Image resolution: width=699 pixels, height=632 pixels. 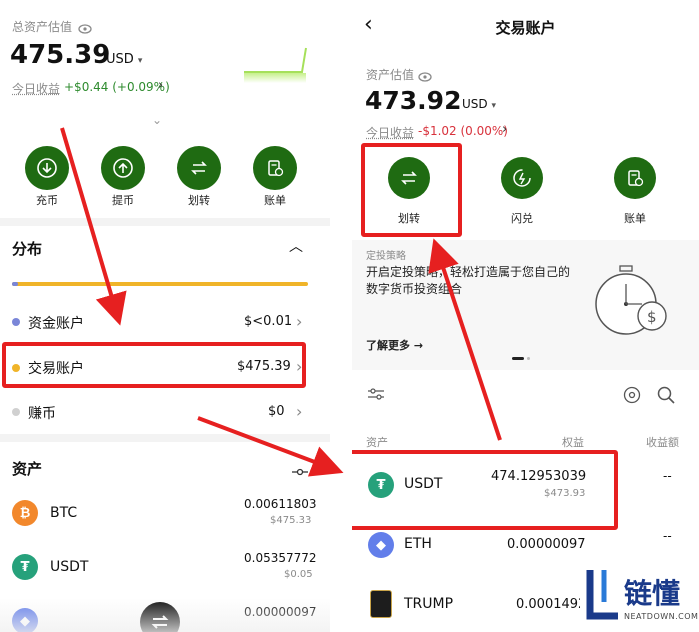 I want to click on today-pnl-value: -$1.02 (0.00%), so click(x=463, y=131).